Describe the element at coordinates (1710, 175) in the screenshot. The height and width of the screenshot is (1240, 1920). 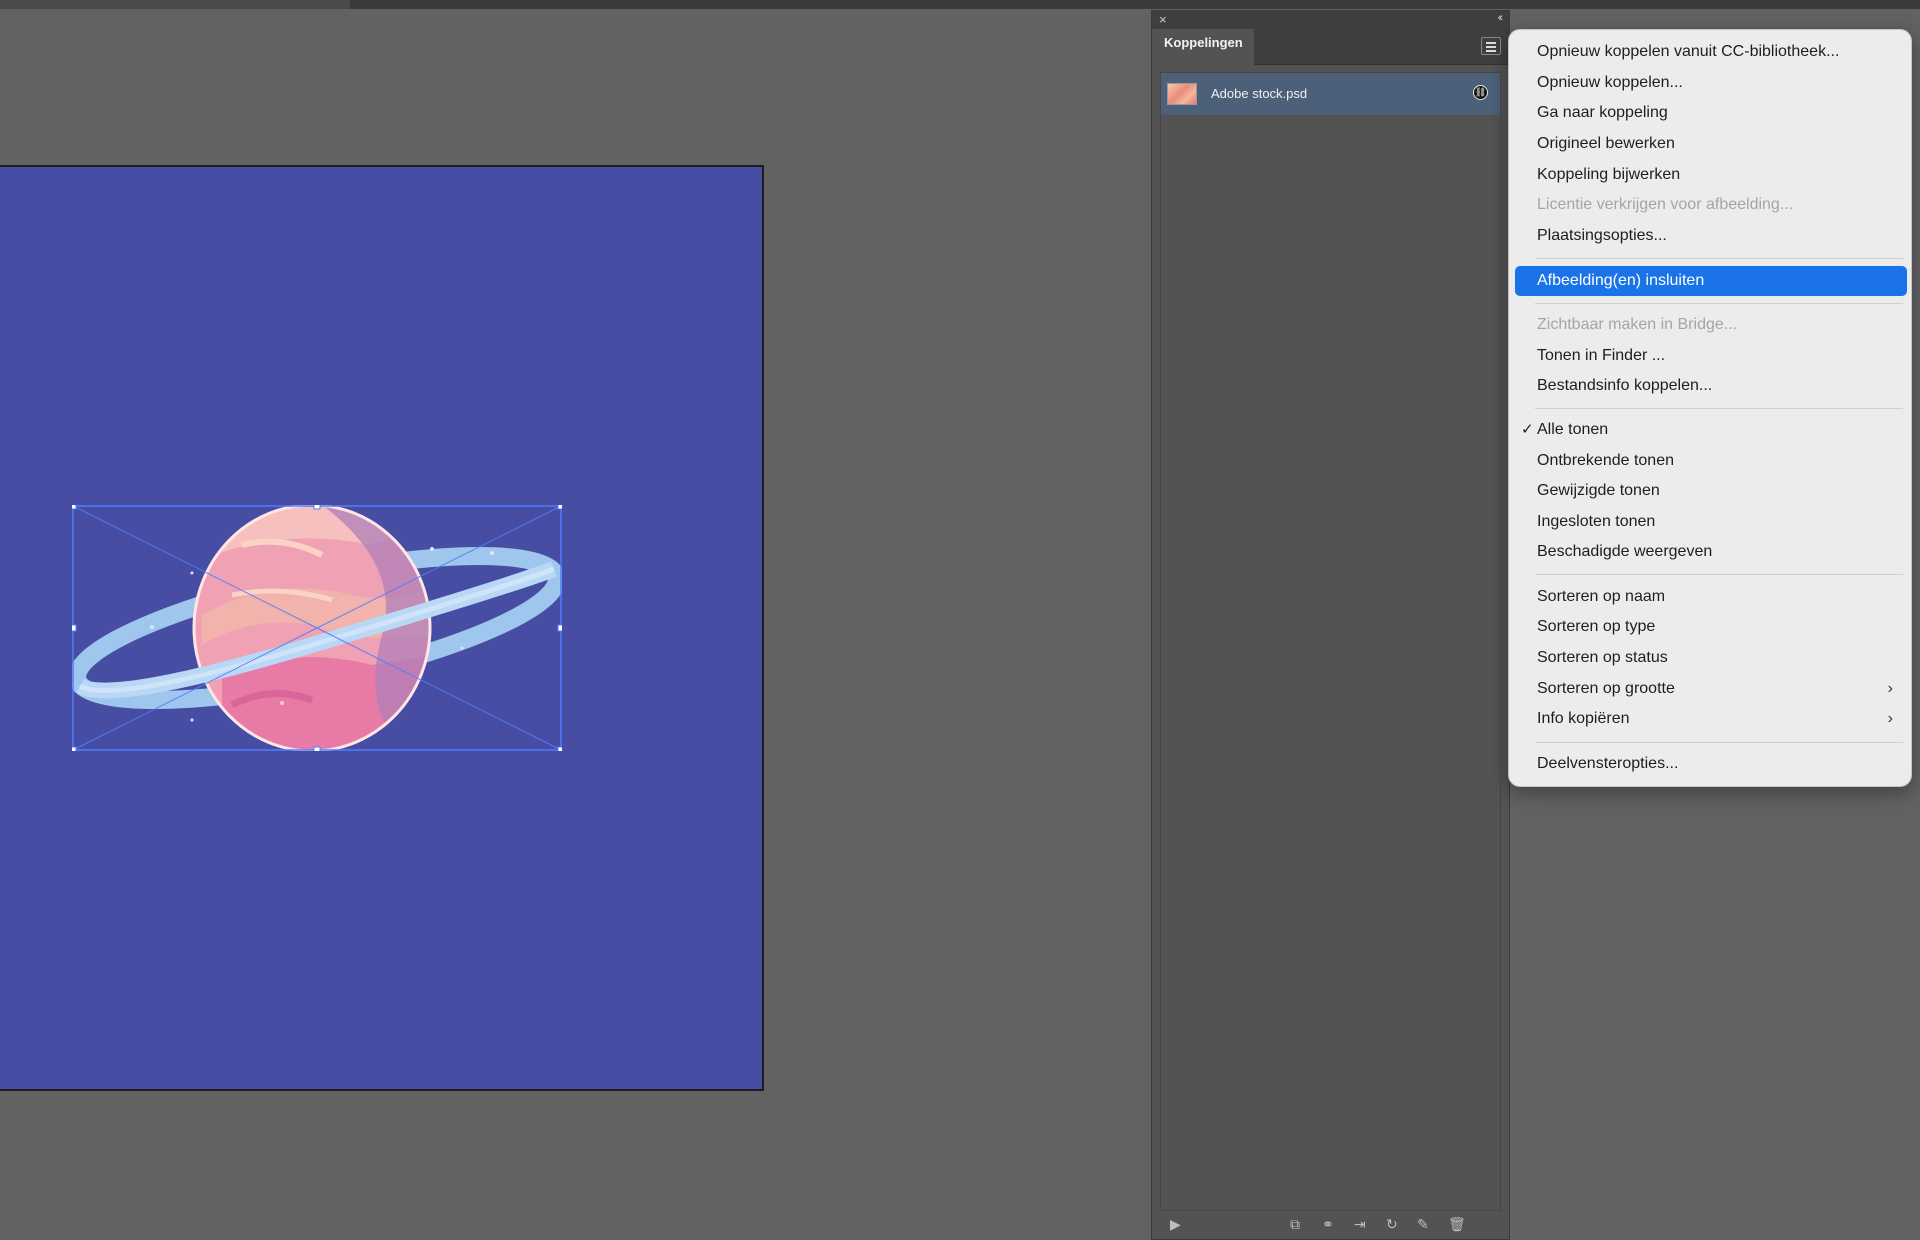
I see `menu-item-update-link: Koppeling bijwerken` at that location.